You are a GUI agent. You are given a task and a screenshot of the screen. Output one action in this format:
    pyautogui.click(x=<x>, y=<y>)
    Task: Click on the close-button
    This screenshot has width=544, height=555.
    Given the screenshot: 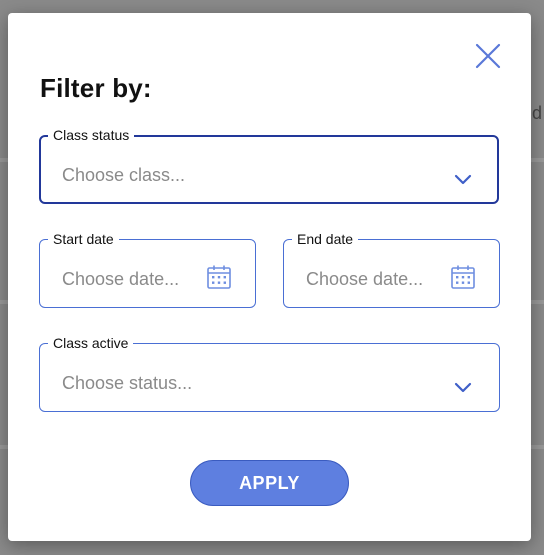 What is the action you would take?
    pyautogui.click(x=488, y=56)
    